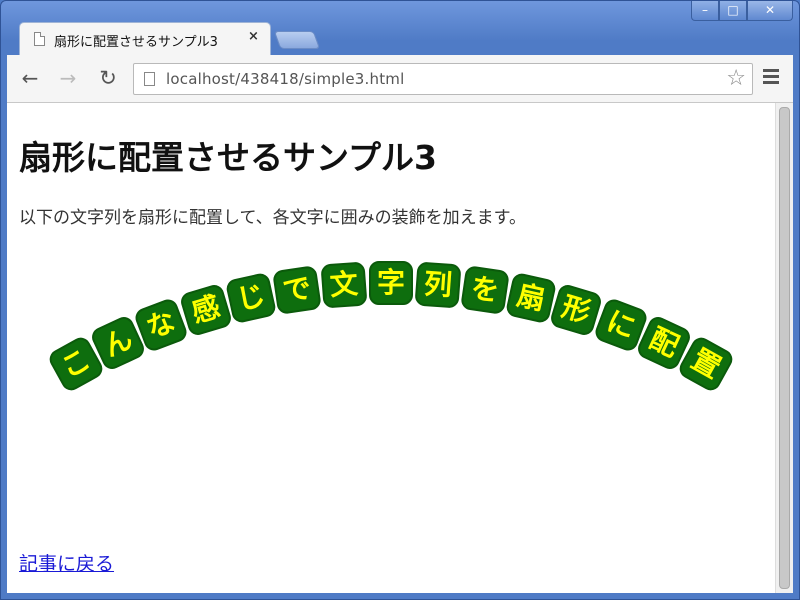  What do you see at coordinates (68, 78) in the screenshot?
I see `forward-button: →` at bounding box center [68, 78].